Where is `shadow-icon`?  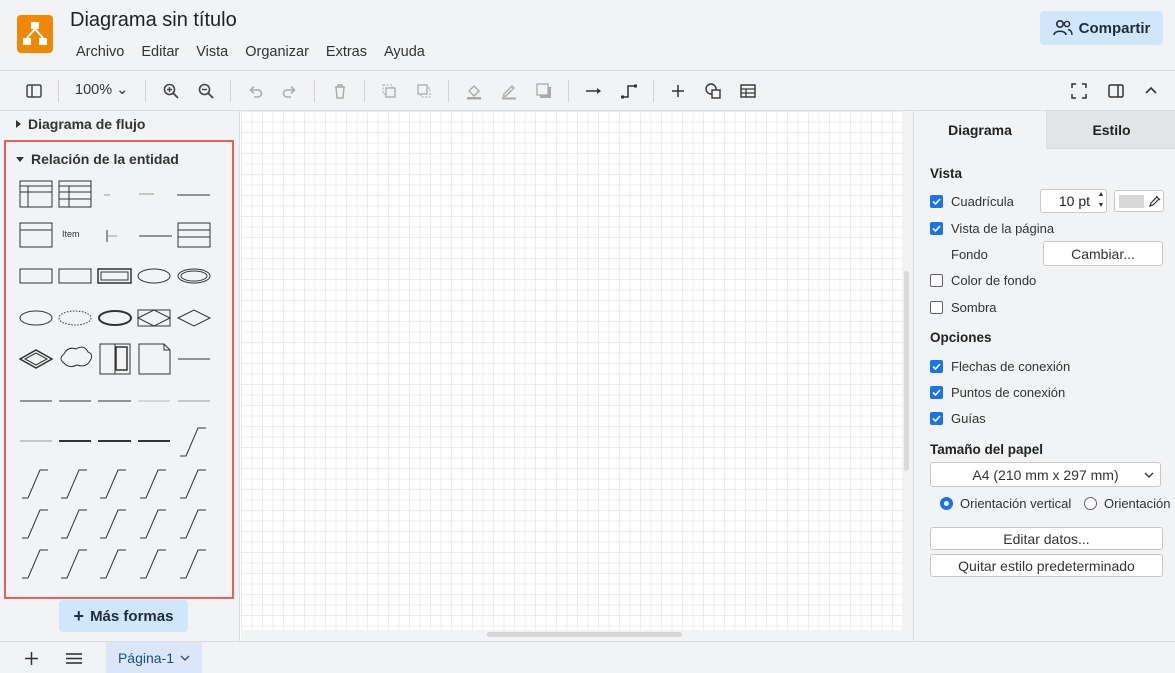
shadow-icon is located at coordinates (544, 91).